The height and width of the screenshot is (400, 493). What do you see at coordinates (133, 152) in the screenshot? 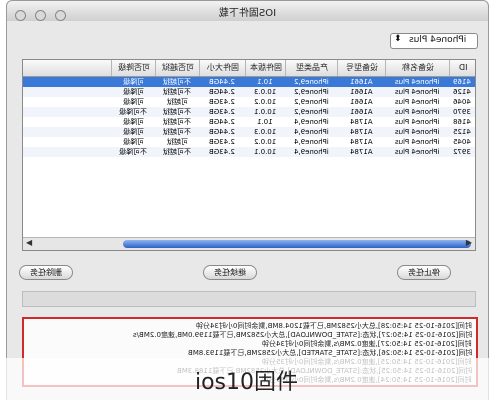
I see `table-cell-text: 不可降级` at bounding box center [133, 152].